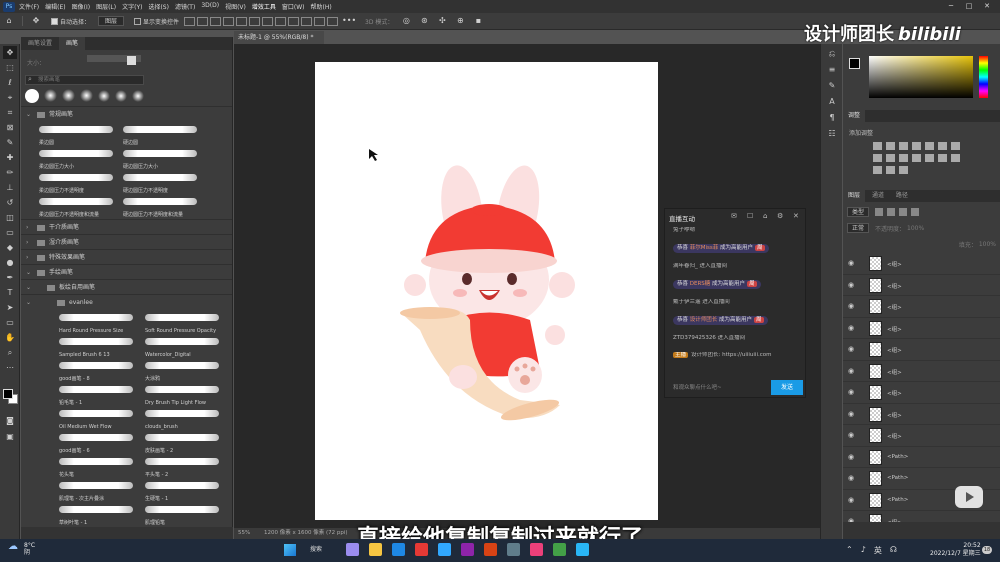 Image resolution: width=1000 pixels, height=562 pixels. Describe the element at coordinates (210, 6) in the screenshot. I see `menu-item: 3D(D)` at that location.